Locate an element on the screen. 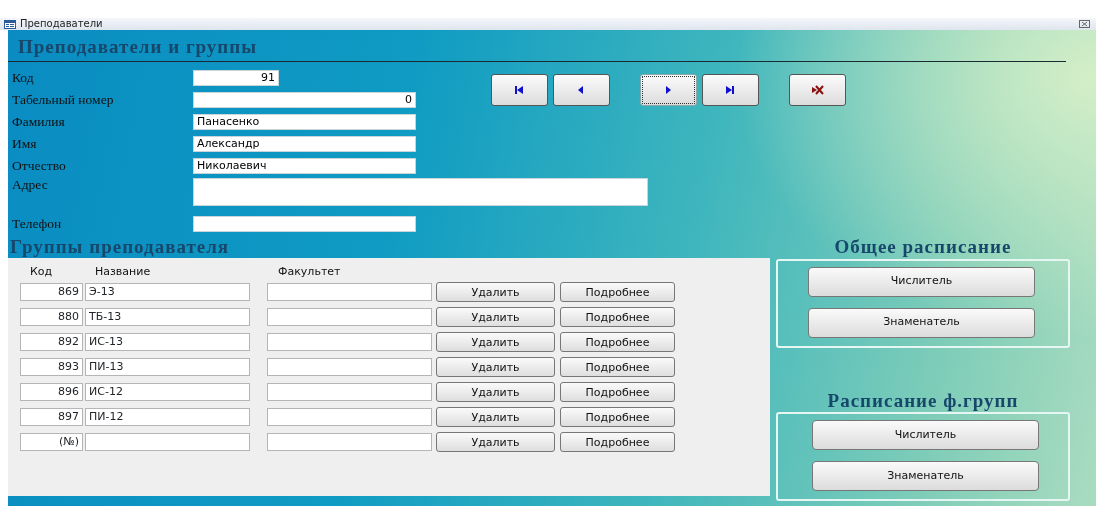 The width and height of the screenshot is (1096, 506). field-label: Фамилия is located at coordinates (38, 122).